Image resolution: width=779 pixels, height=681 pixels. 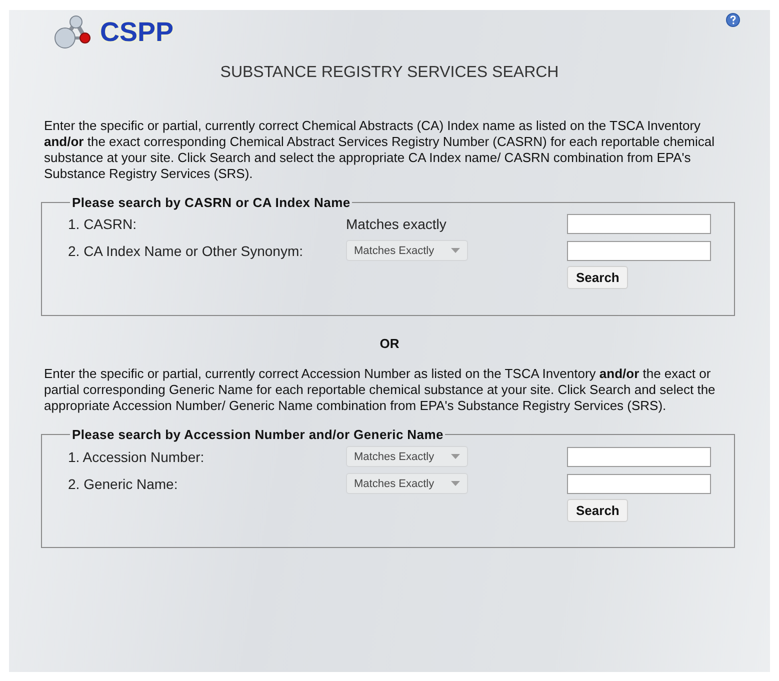 What do you see at coordinates (103, 224) in the screenshot?
I see `field-label: 1. CASRN:` at bounding box center [103, 224].